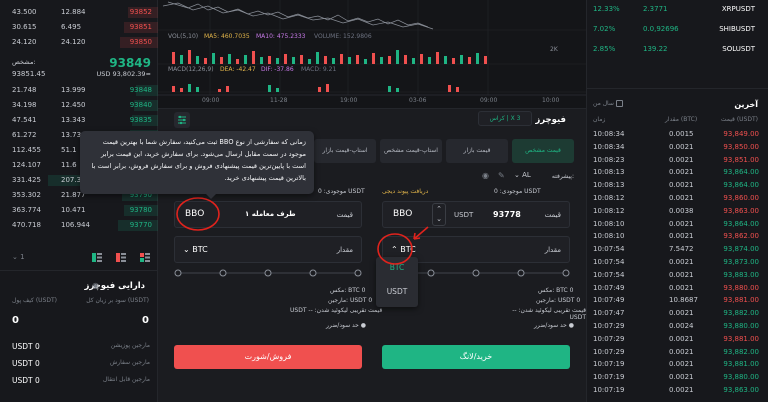 This screenshot has height=402, width=768. What do you see at coordinates (397, 267) in the screenshot?
I see `dropdown-option-btc: BTC` at bounding box center [397, 267].